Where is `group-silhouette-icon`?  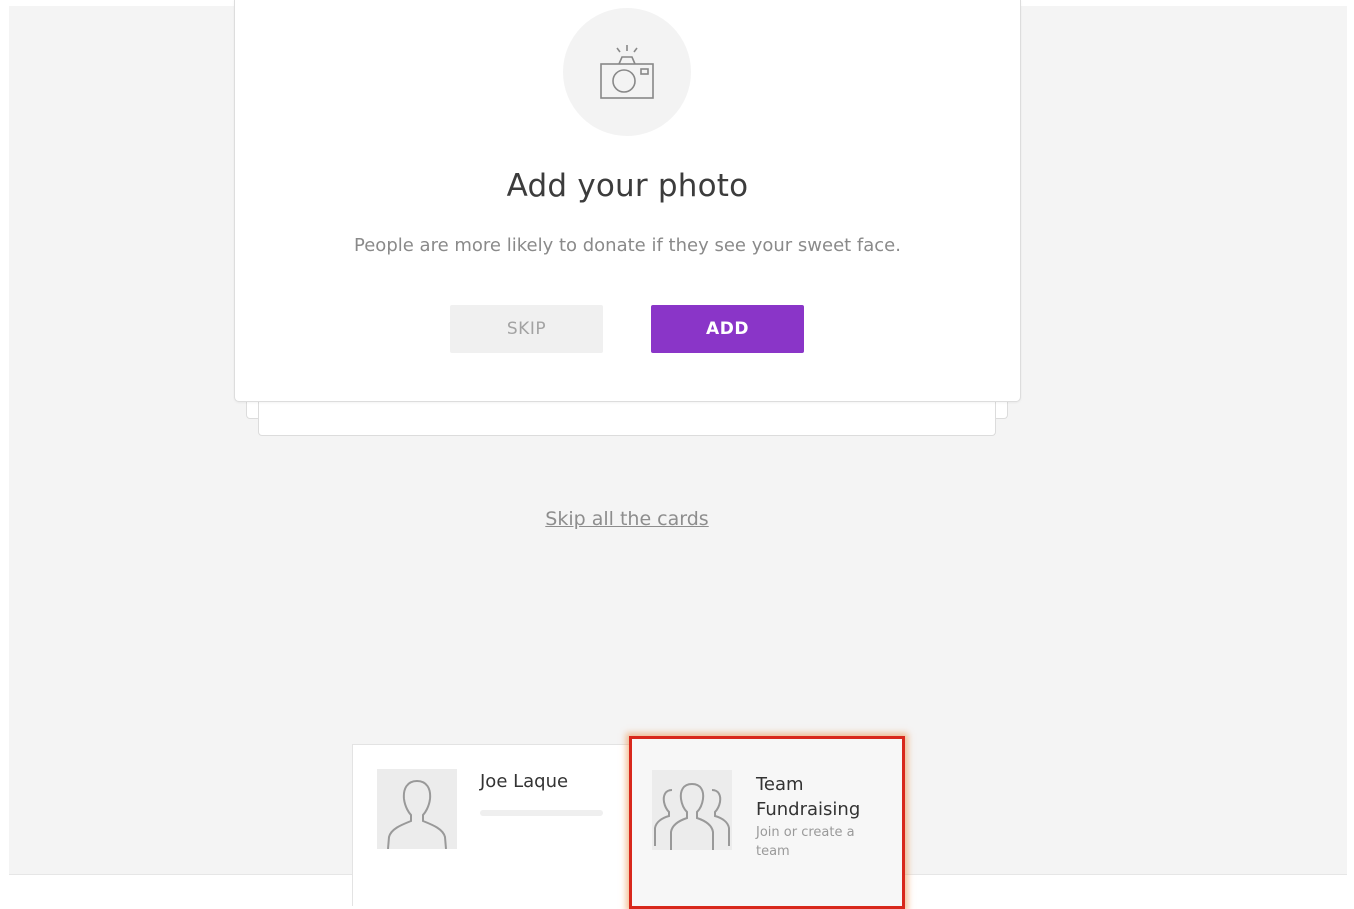 group-silhouette-icon is located at coordinates (692, 816).